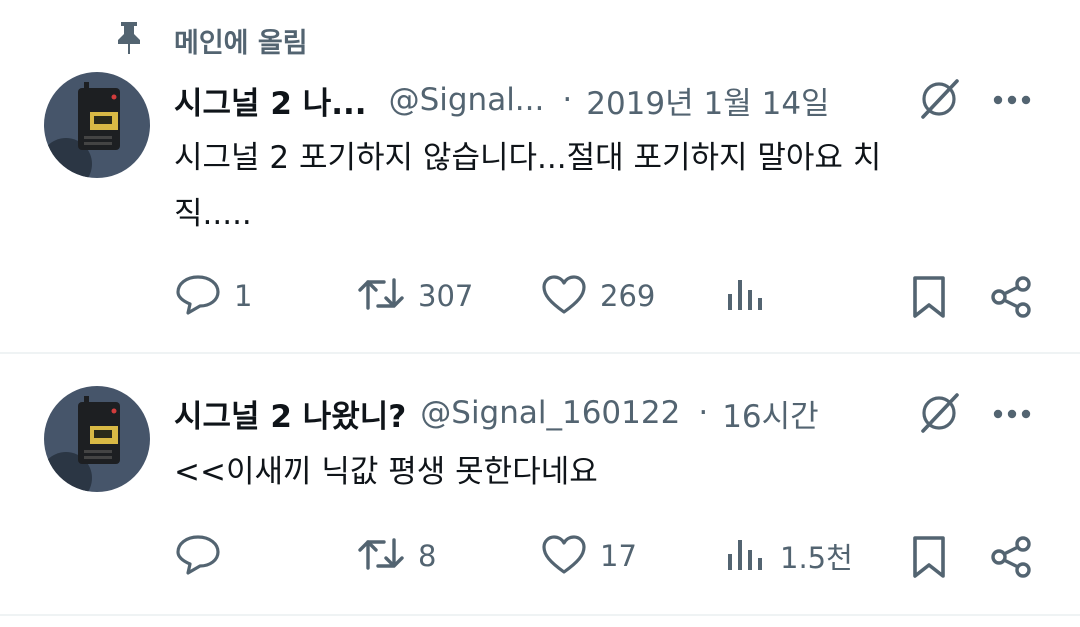 The height and width of the screenshot is (627, 1080). I want to click on reply-button: 1, so click(213, 296).